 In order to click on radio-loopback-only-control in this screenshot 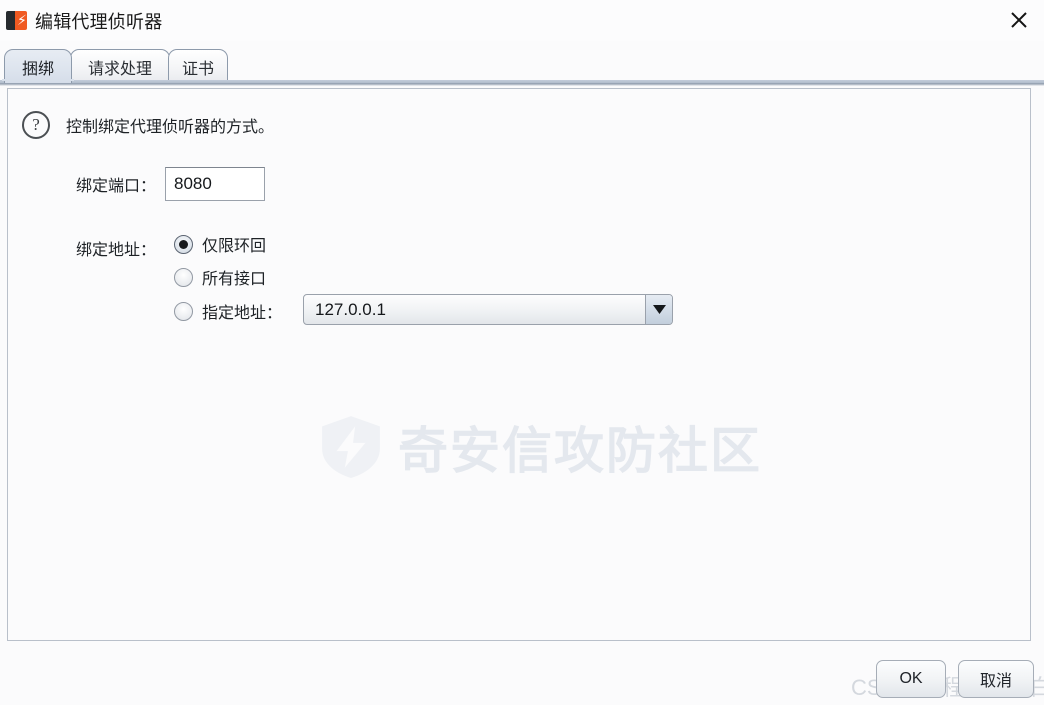, I will do `click(183, 244)`.